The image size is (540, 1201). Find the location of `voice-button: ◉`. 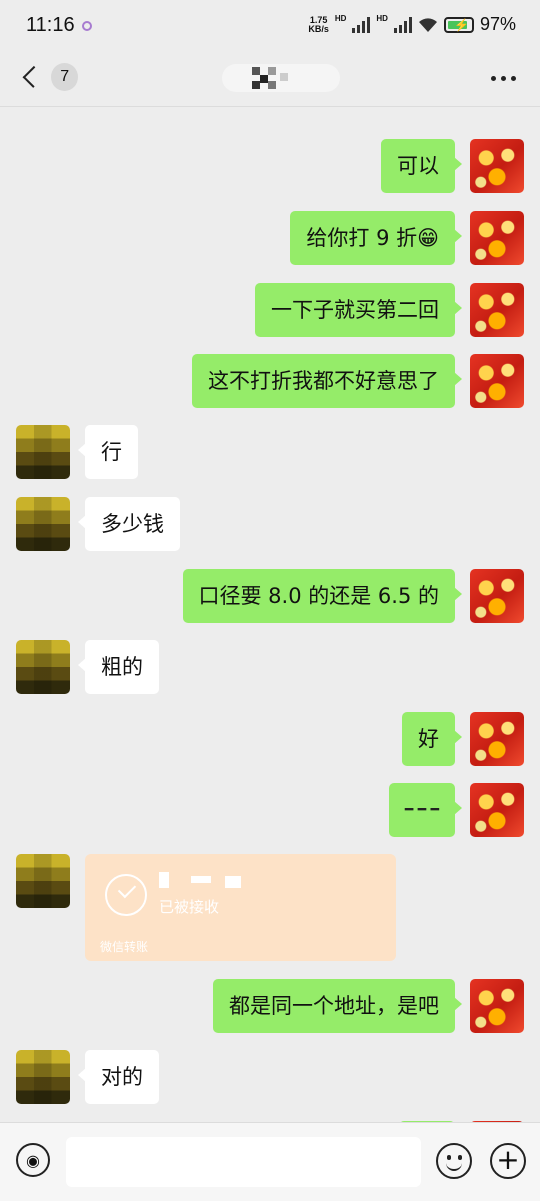

voice-button: ◉ is located at coordinates (33, 1160).